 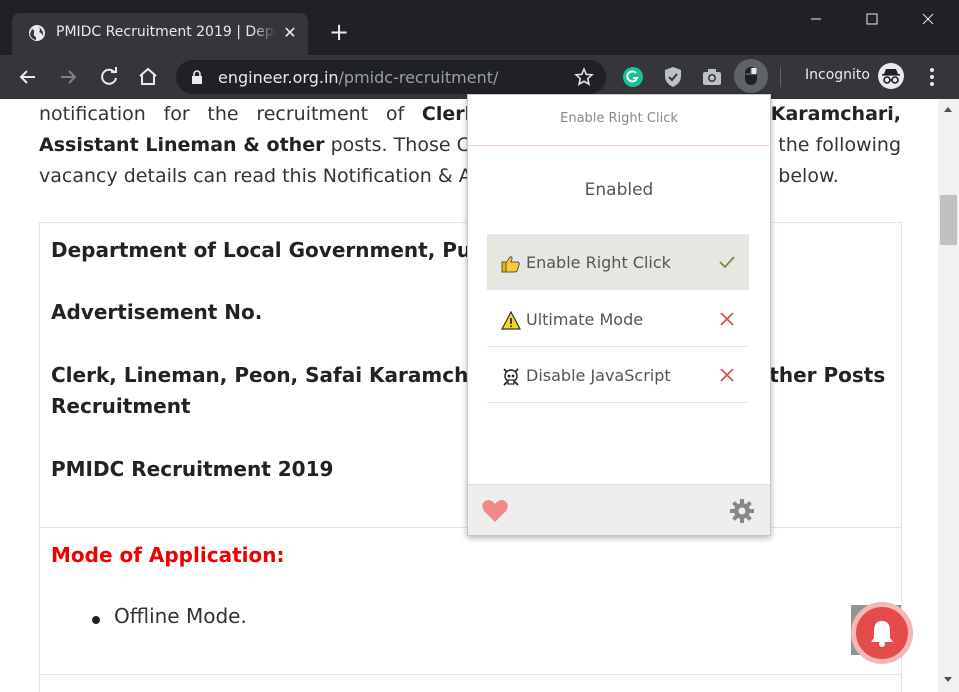 I want to click on forward-arrow-icon, so click(x=68, y=77).